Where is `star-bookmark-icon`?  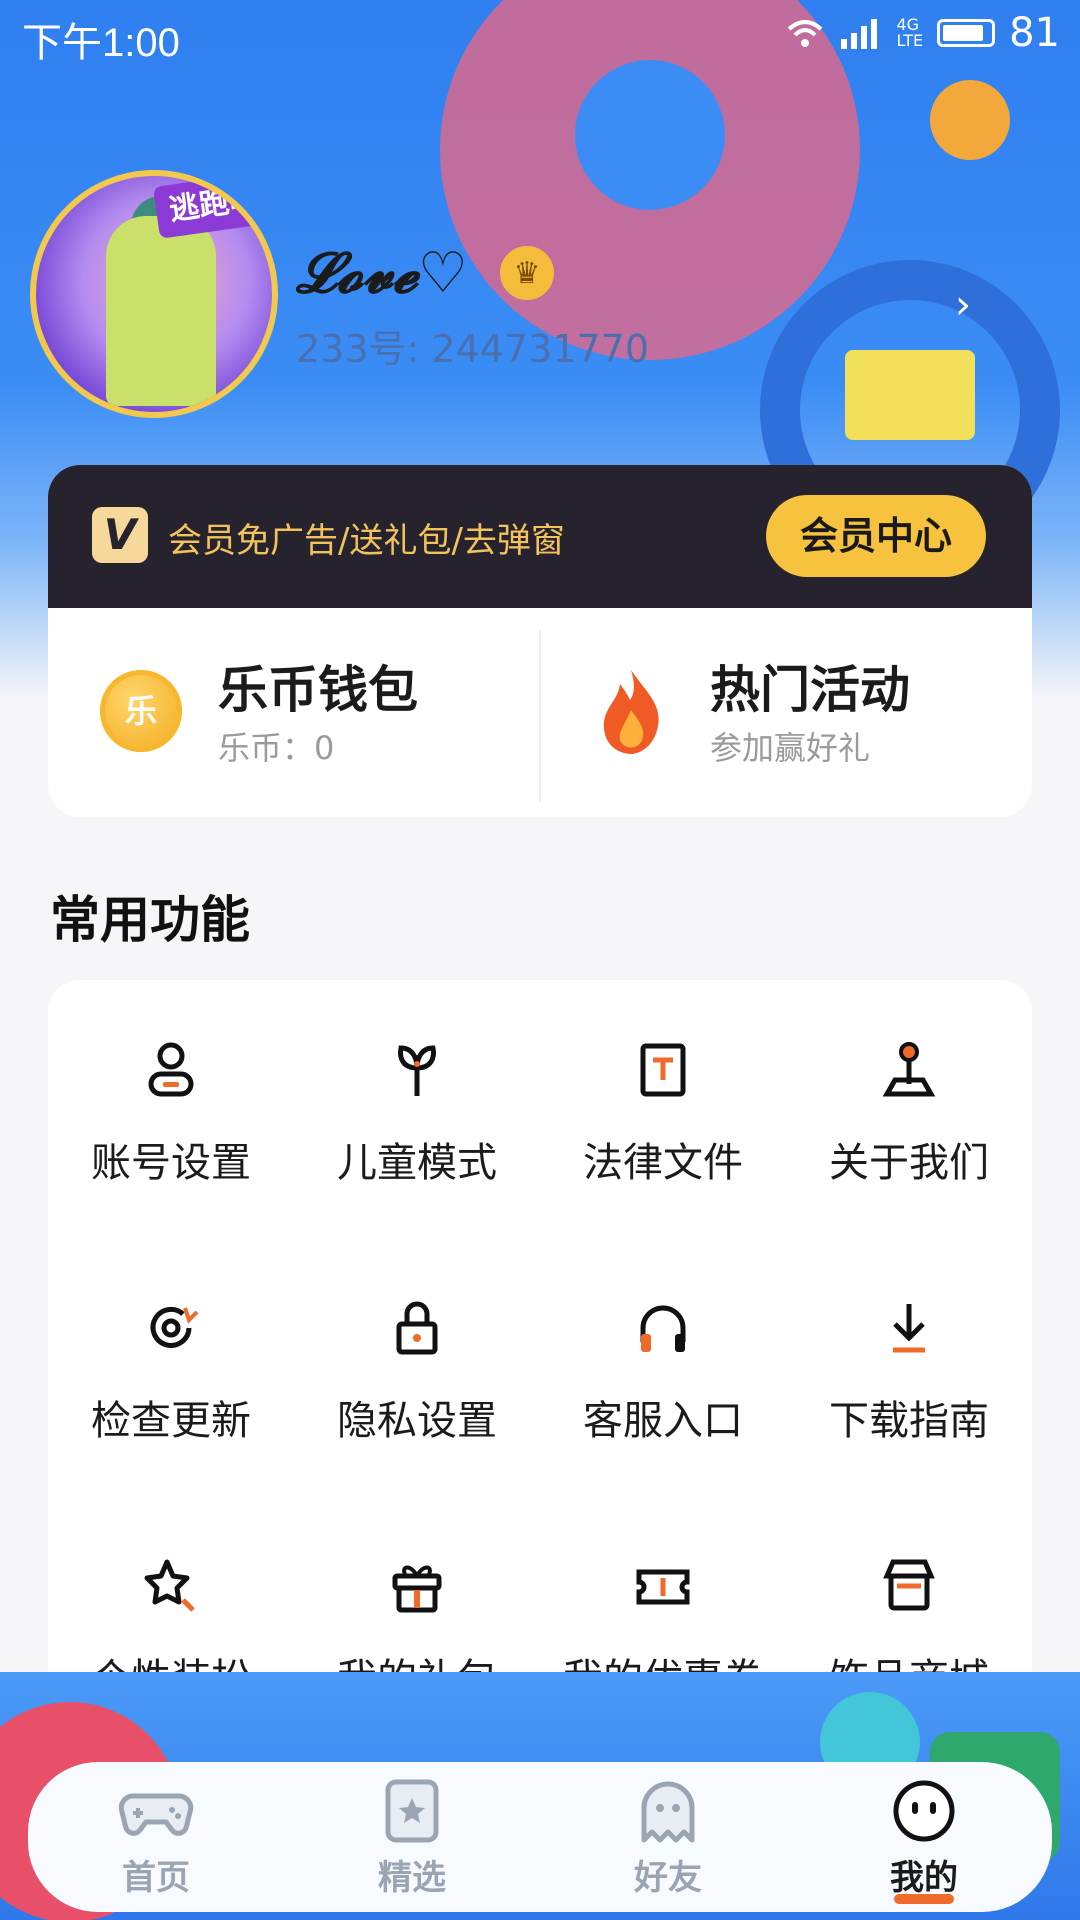
star-bookmark-icon is located at coordinates (412, 1811).